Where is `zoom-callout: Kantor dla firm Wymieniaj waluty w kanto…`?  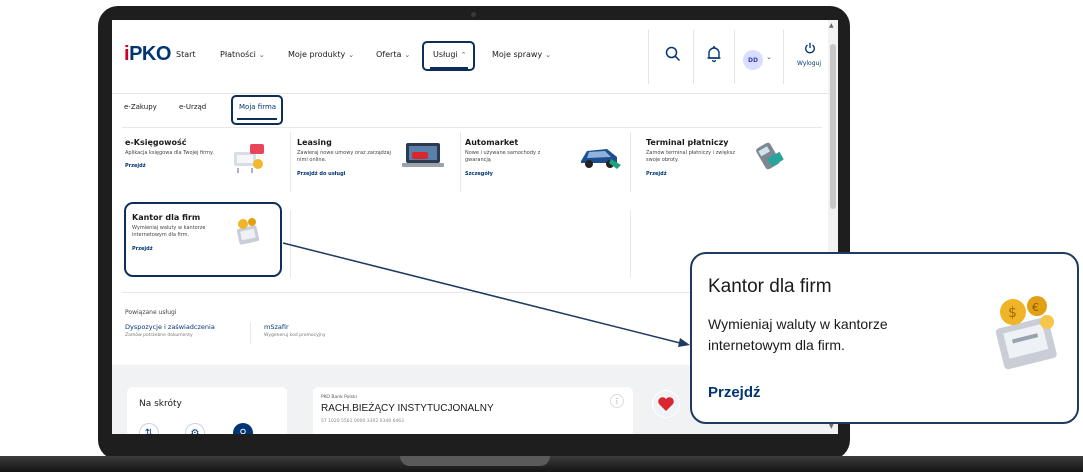
zoom-callout: Kantor dla firm Wymieniaj waluty w kanto… is located at coordinates (884, 338).